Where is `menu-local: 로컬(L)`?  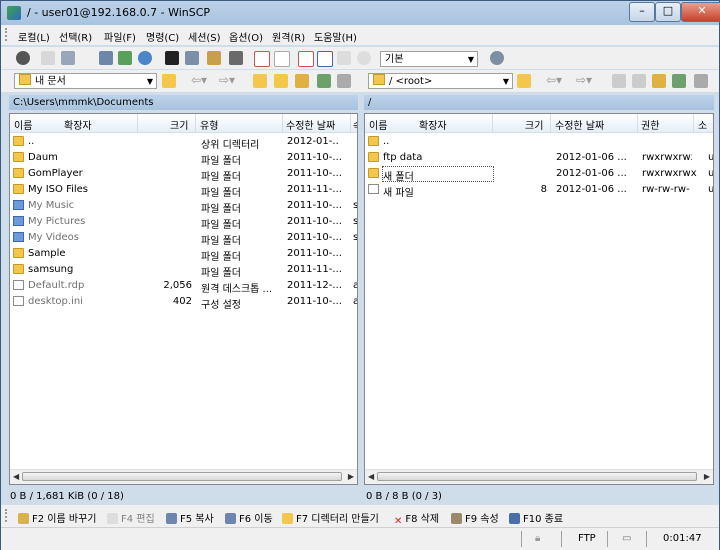 menu-local: 로컬(L) is located at coordinates (34, 36).